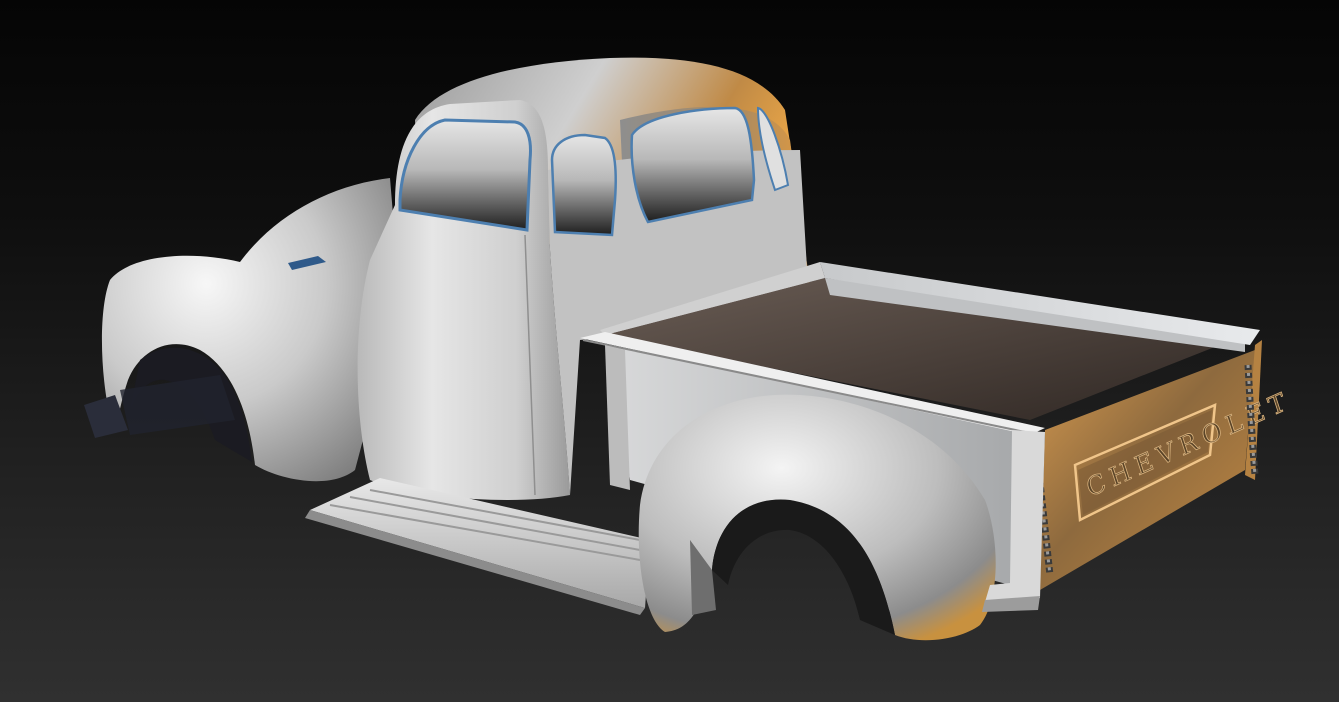 The height and width of the screenshot is (702, 1339). I want to click on side-window, so click(465, 175).